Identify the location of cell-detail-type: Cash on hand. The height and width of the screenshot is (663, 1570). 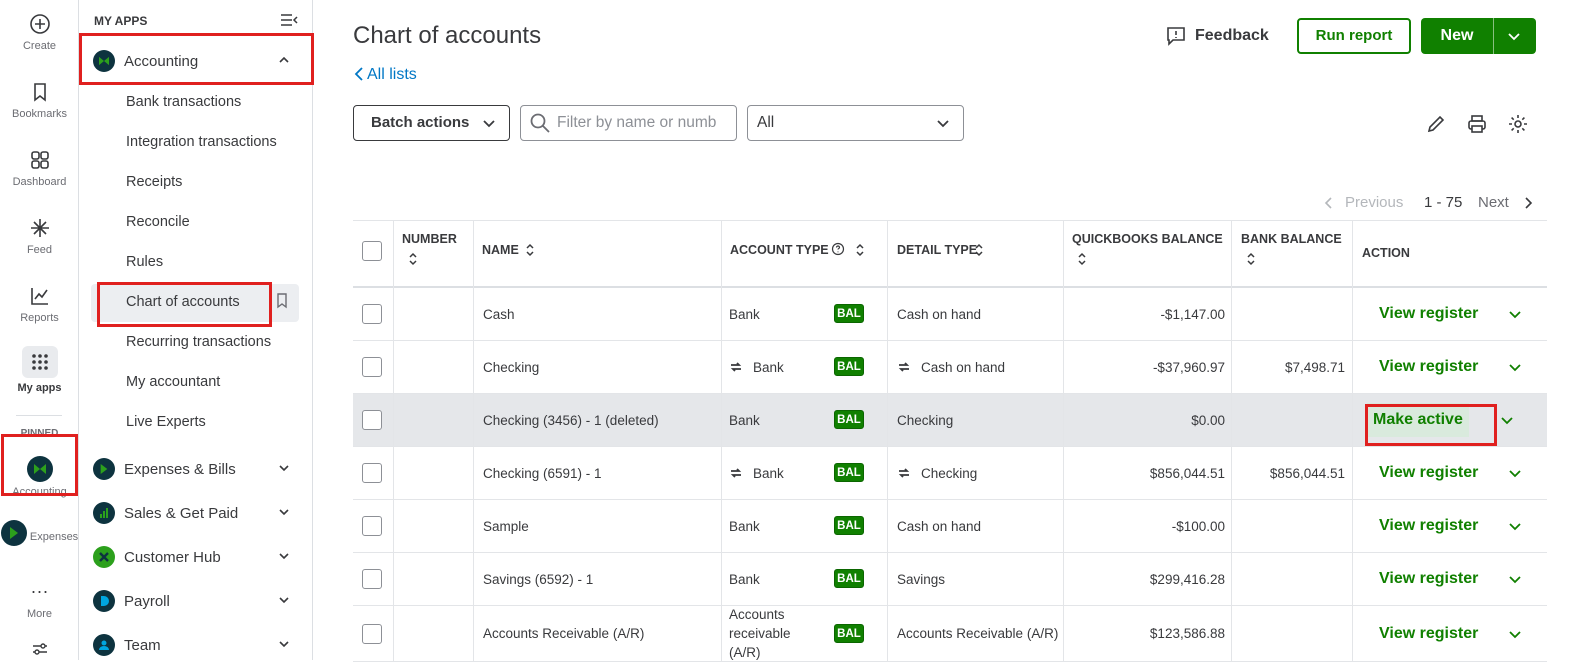
(939, 314).